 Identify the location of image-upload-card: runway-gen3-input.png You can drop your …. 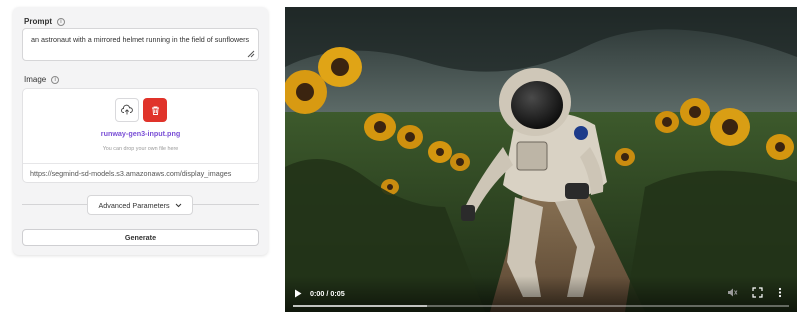
(140, 135).